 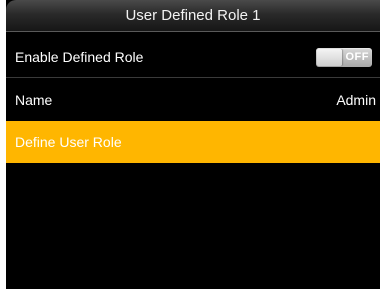 I want to click on page-title: User Defined Role 1, so click(x=193, y=16).